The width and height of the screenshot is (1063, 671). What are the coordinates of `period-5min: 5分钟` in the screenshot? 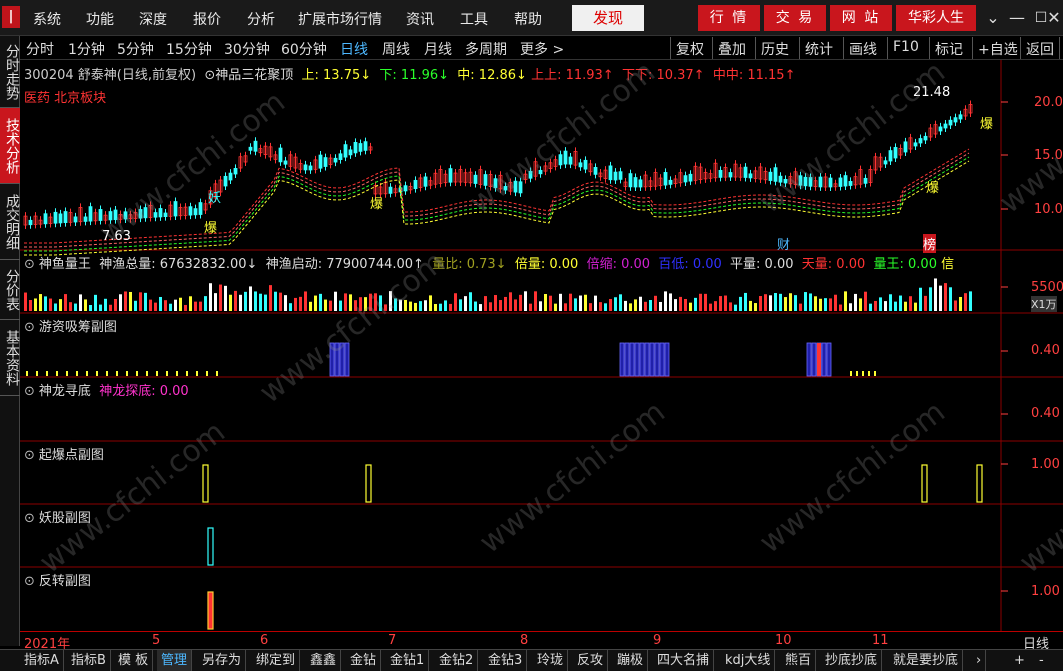 It's located at (135, 49).